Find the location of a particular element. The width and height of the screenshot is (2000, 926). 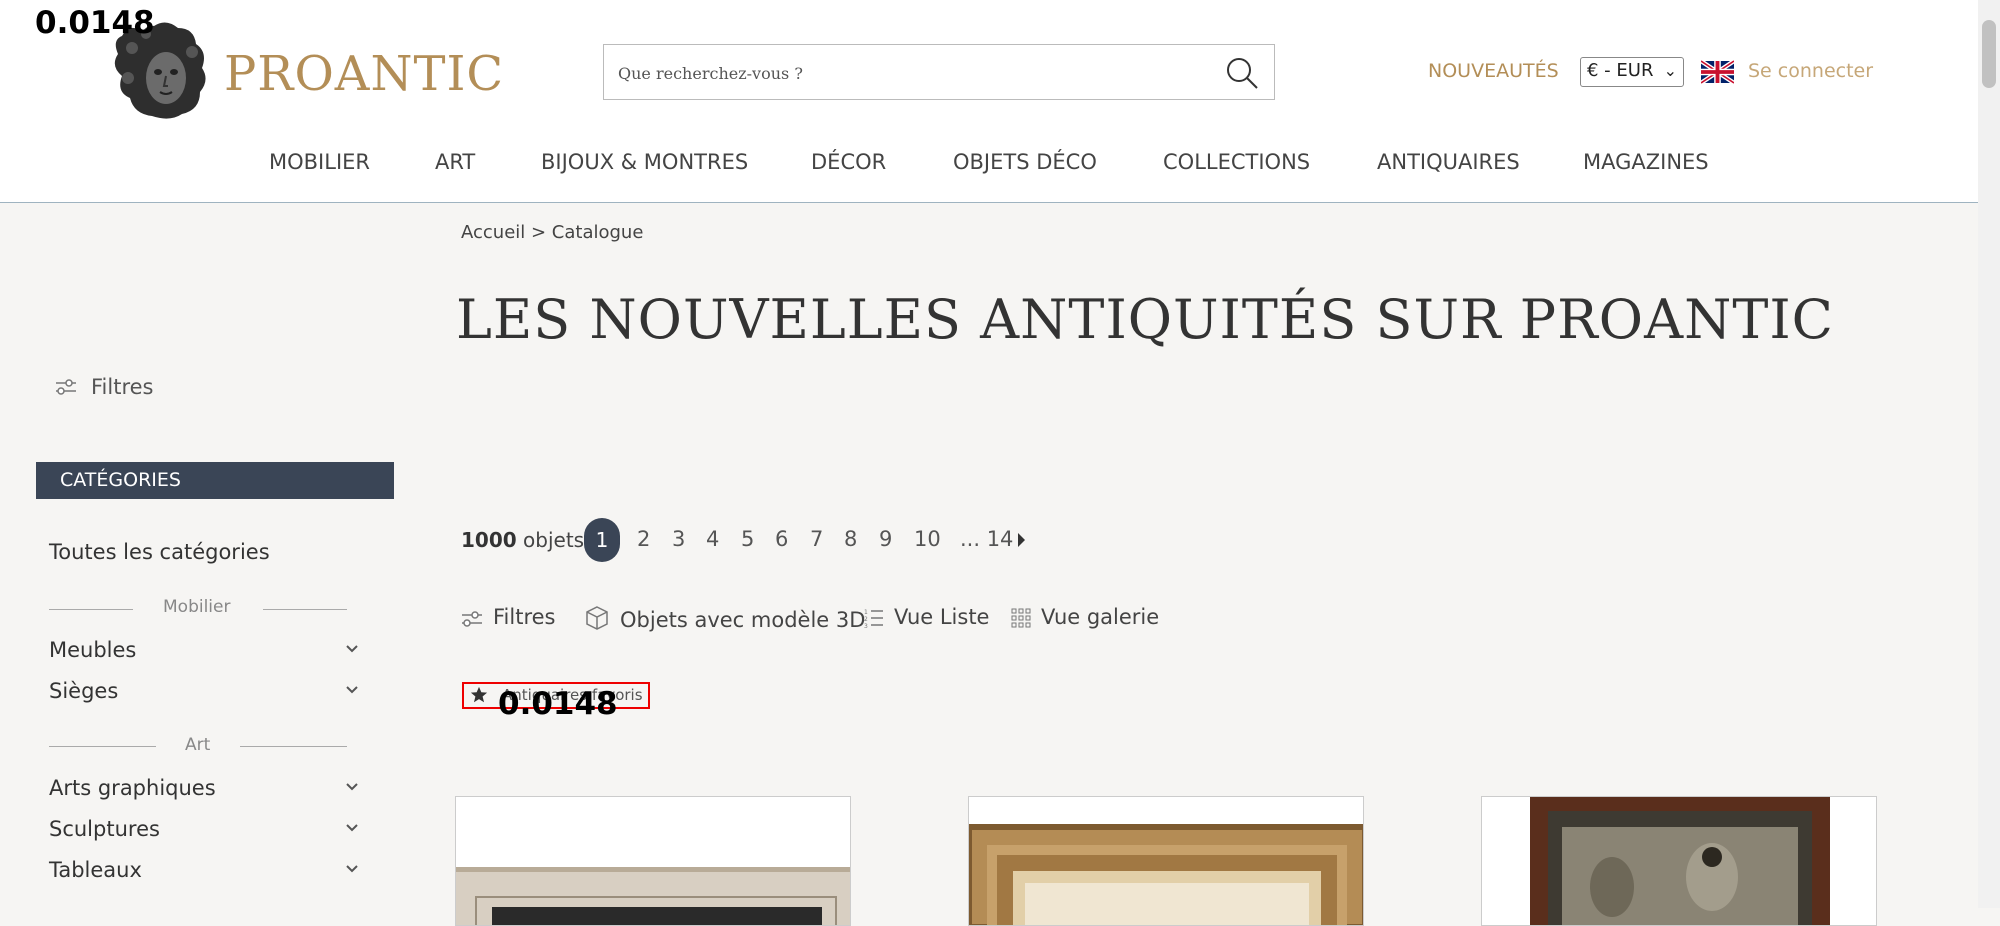

gallery-view-label: Vue galerie is located at coordinates (1100, 617).